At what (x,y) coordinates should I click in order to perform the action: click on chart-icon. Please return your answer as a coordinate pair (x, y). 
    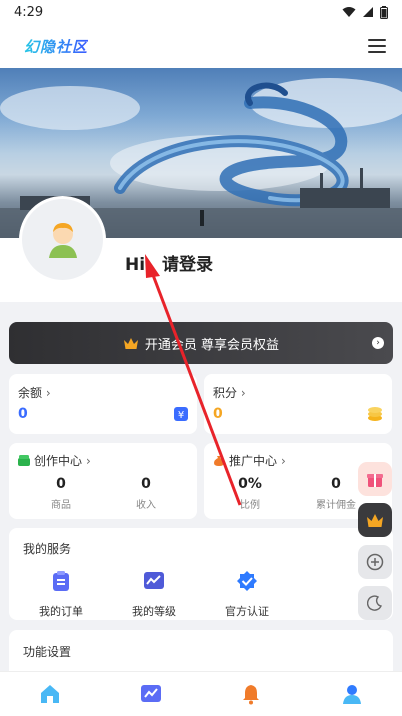
    Looking at the image, I should click on (154, 580).